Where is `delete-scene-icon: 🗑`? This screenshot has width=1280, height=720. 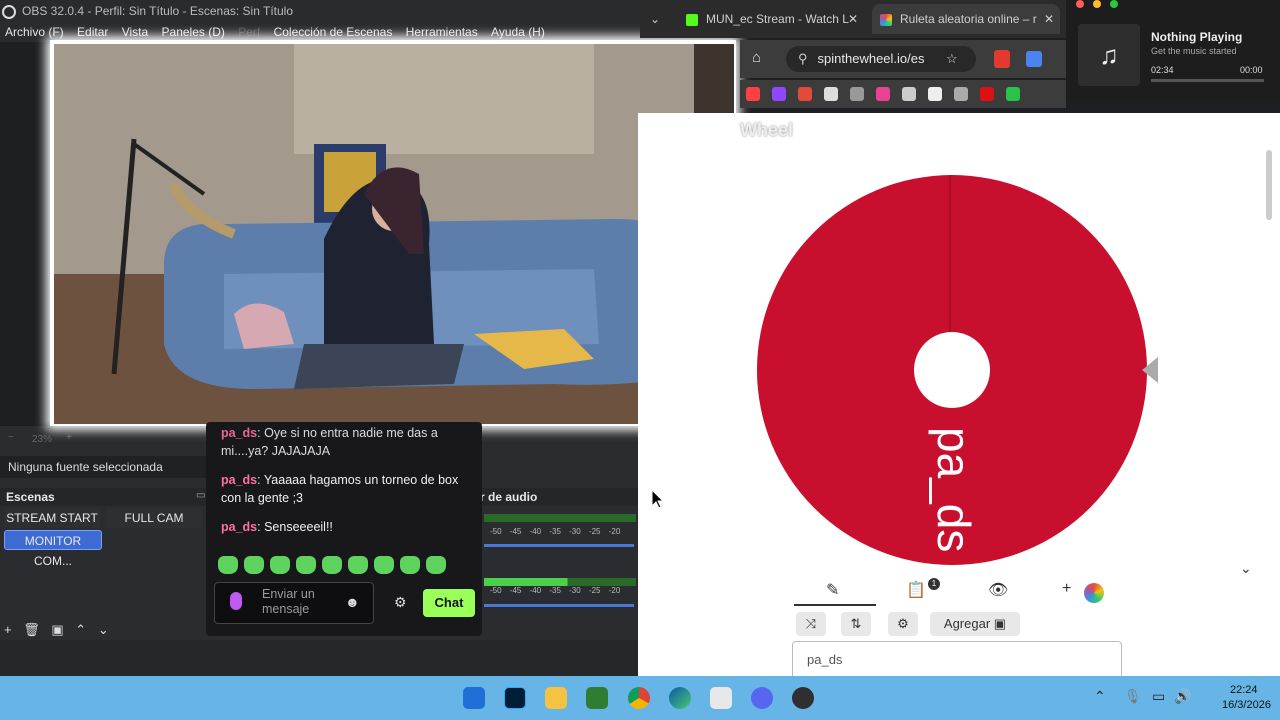
delete-scene-icon: 🗑 is located at coordinates (31, 629).